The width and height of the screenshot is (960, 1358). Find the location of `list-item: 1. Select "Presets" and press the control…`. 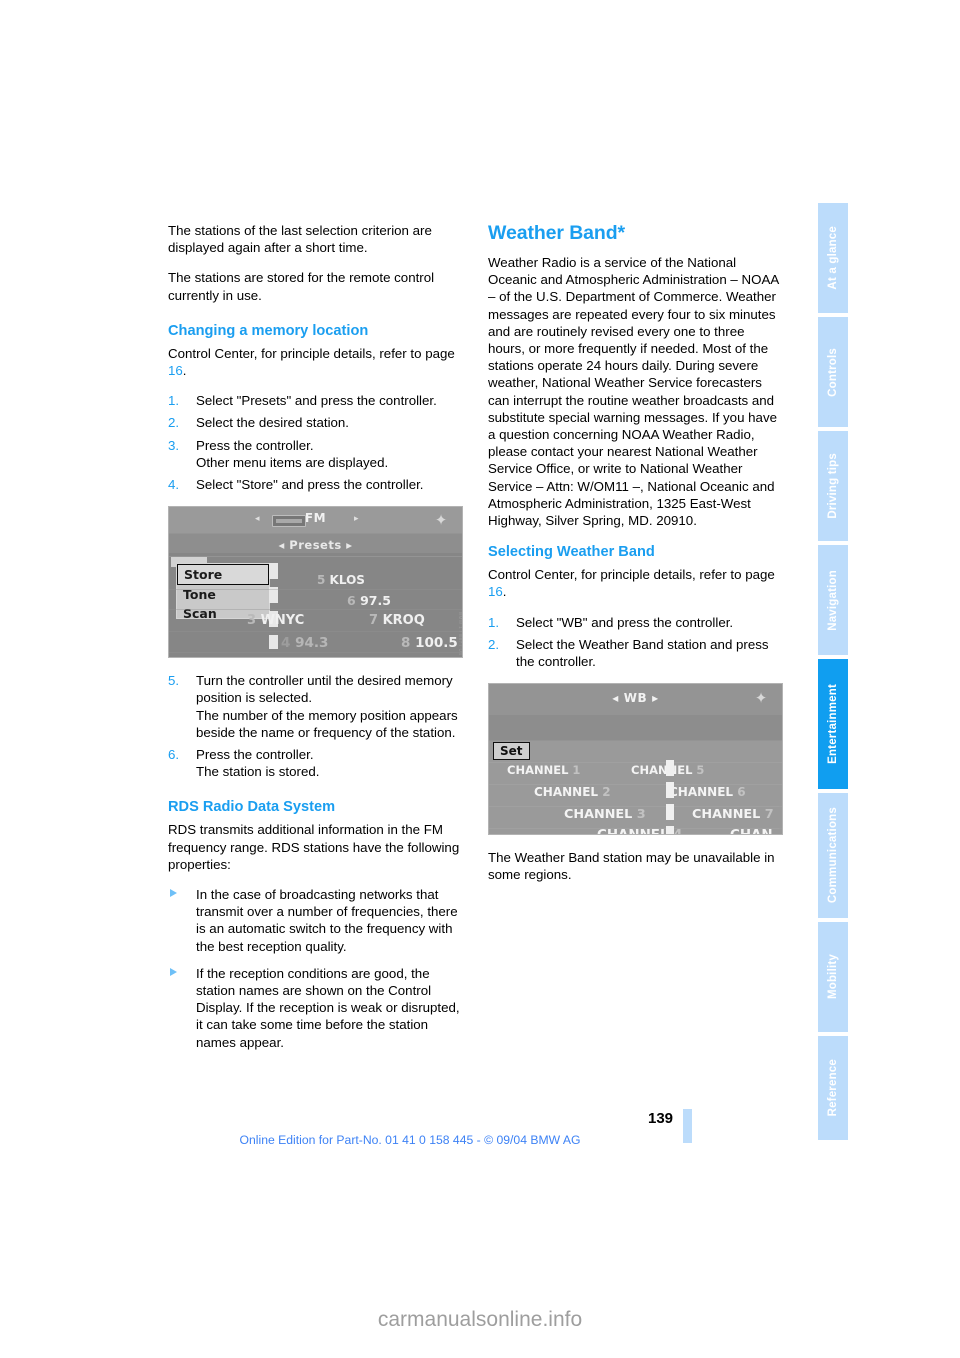

list-item: 1. Select "Presets" and press the control… is located at coordinates (315, 400).